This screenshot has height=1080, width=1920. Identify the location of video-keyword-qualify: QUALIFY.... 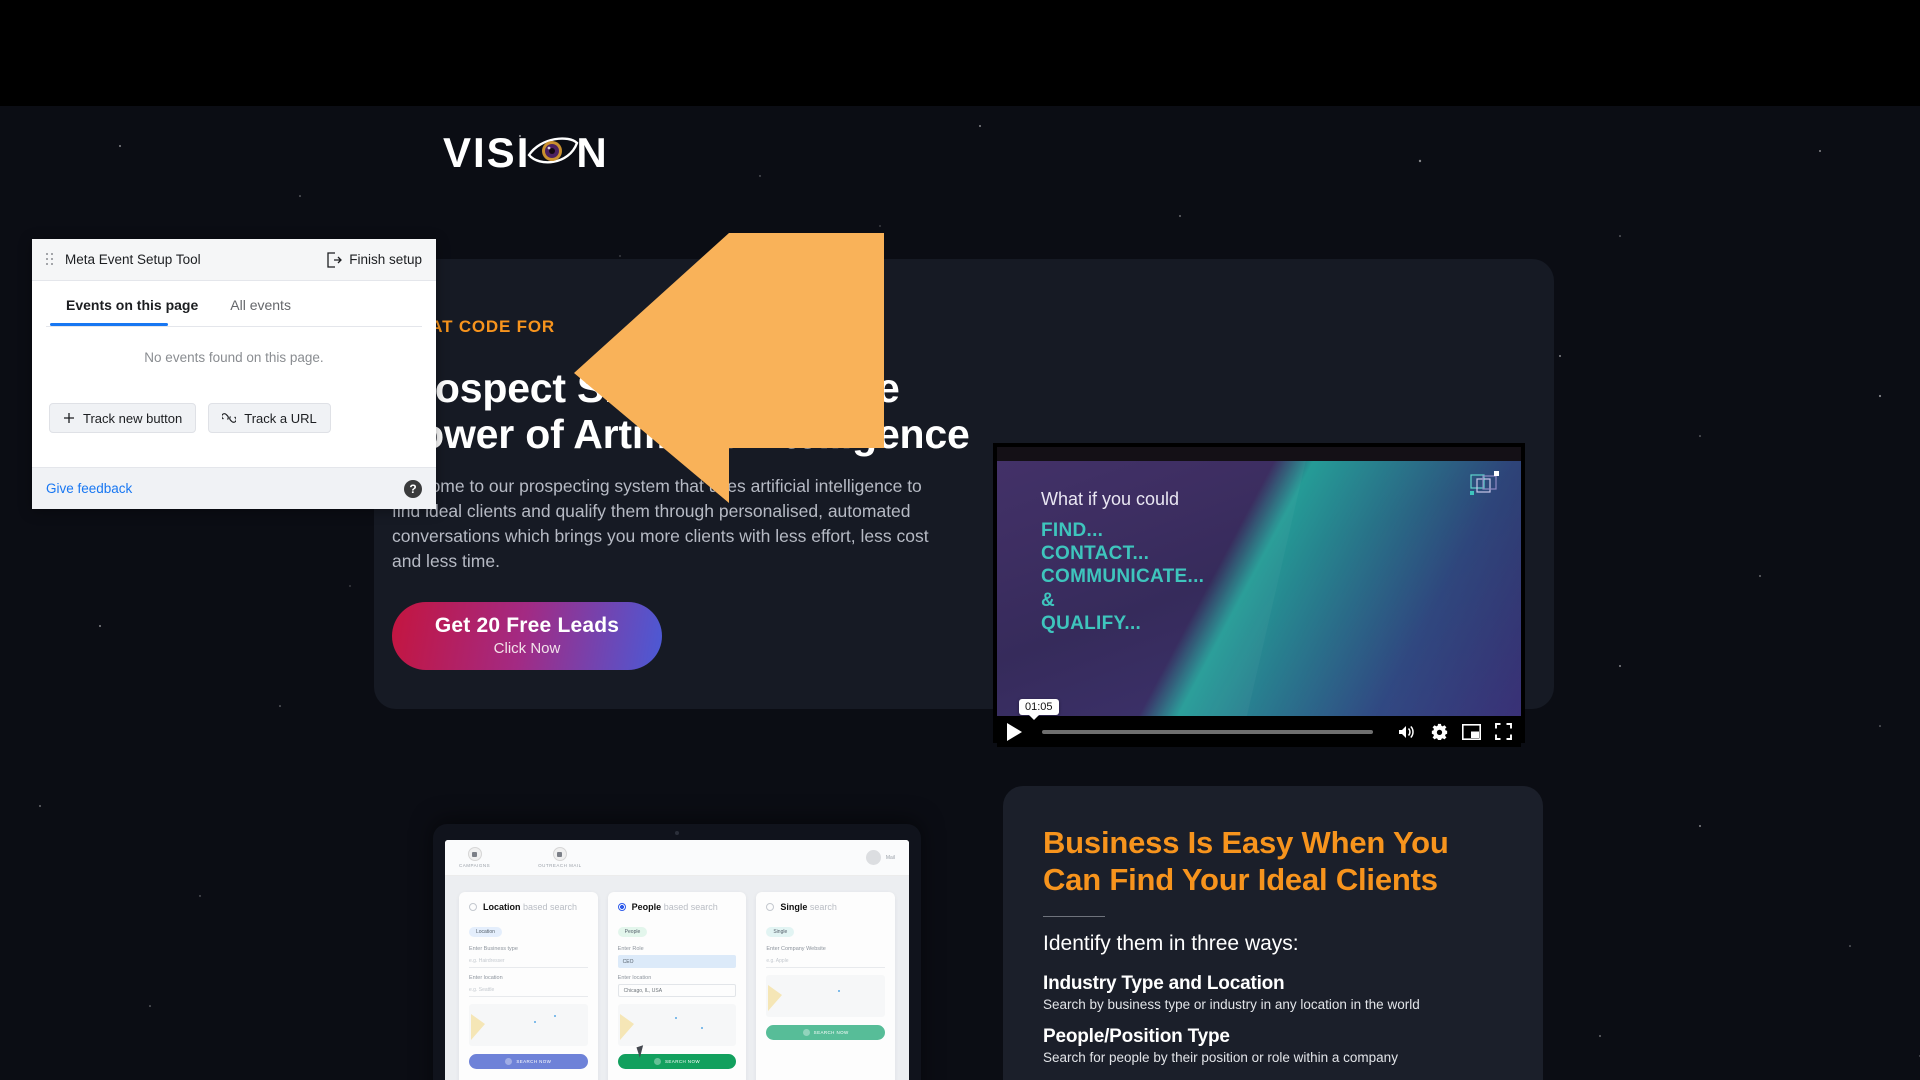
(1091, 623).